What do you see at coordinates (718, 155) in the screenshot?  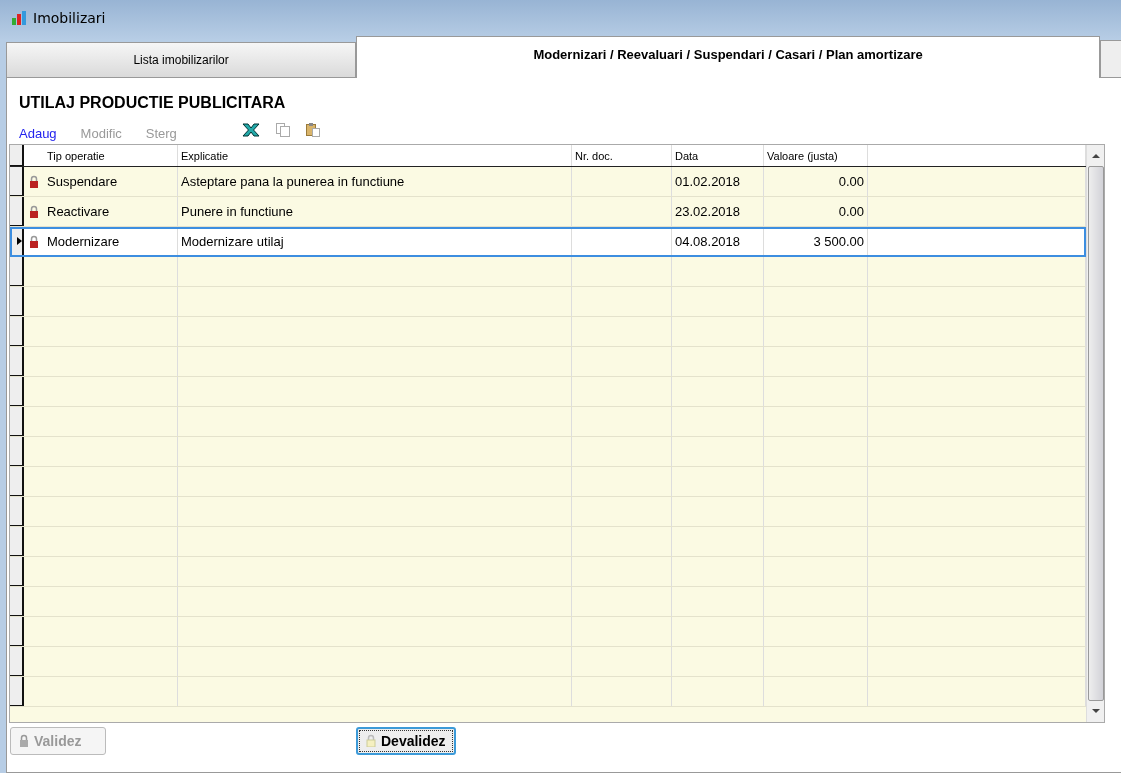 I see `column-header: Data` at bounding box center [718, 155].